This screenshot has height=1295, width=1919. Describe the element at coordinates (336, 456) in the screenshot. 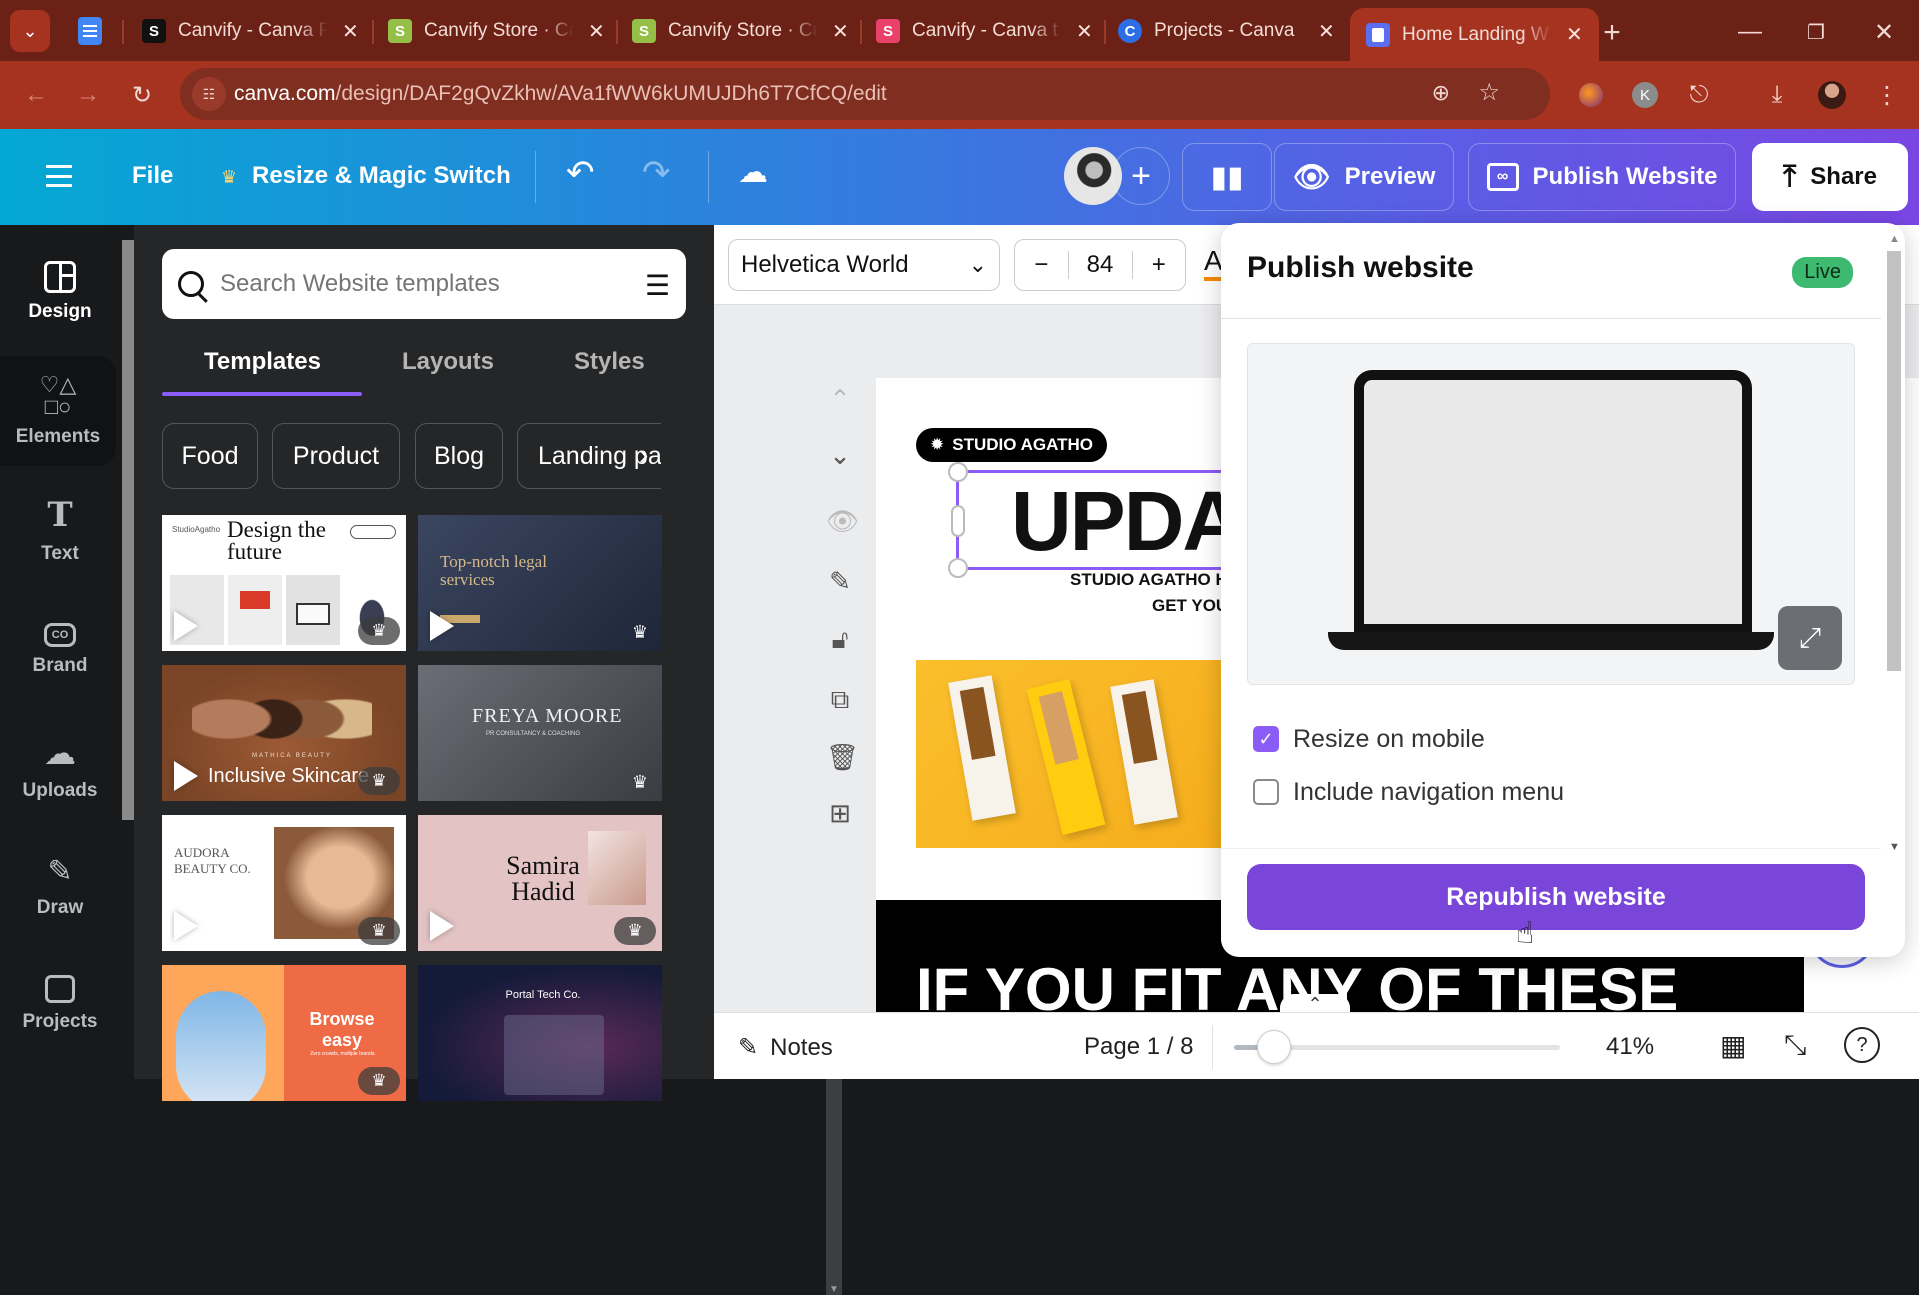

I see `filter-chip-product: Product` at that location.